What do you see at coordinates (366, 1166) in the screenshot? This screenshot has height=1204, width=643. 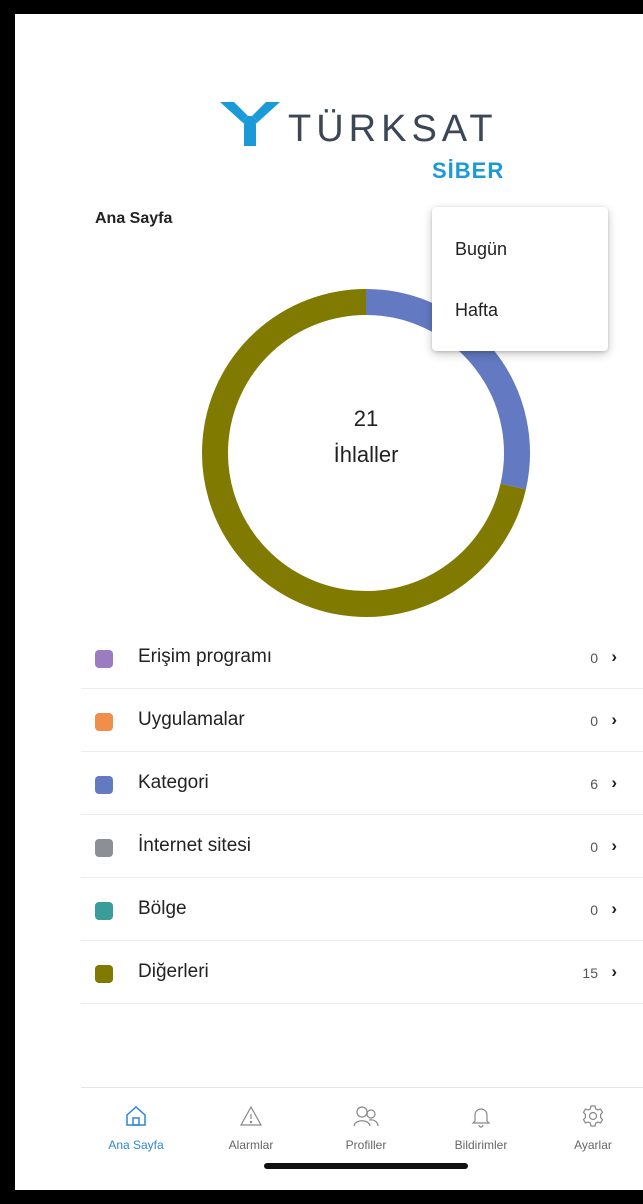 I see `home-indicator` at bounding box center [366, 1166].